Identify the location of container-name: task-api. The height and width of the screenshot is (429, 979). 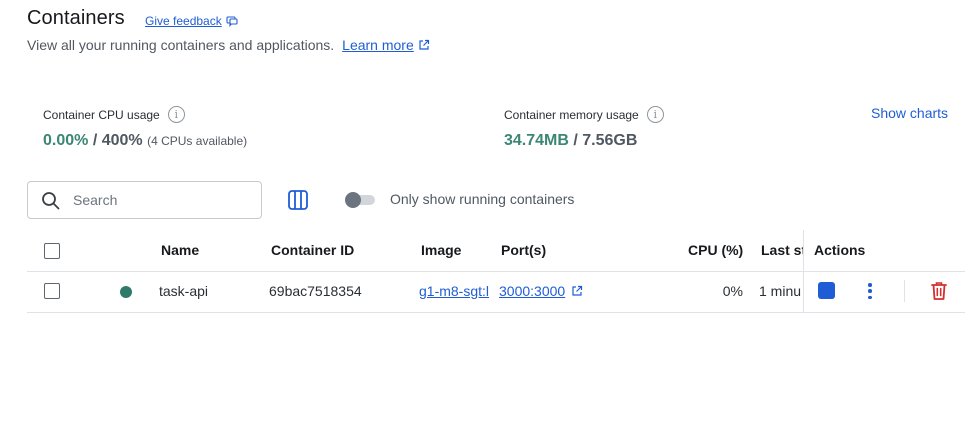
(183, 291).